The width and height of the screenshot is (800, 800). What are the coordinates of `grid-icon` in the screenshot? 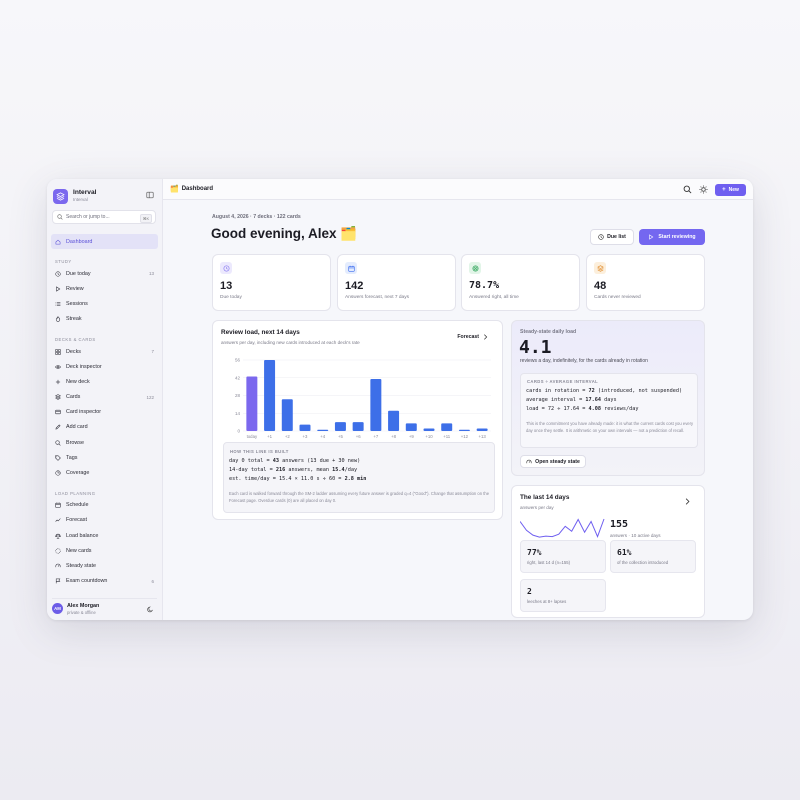 It's located at (58, 351).